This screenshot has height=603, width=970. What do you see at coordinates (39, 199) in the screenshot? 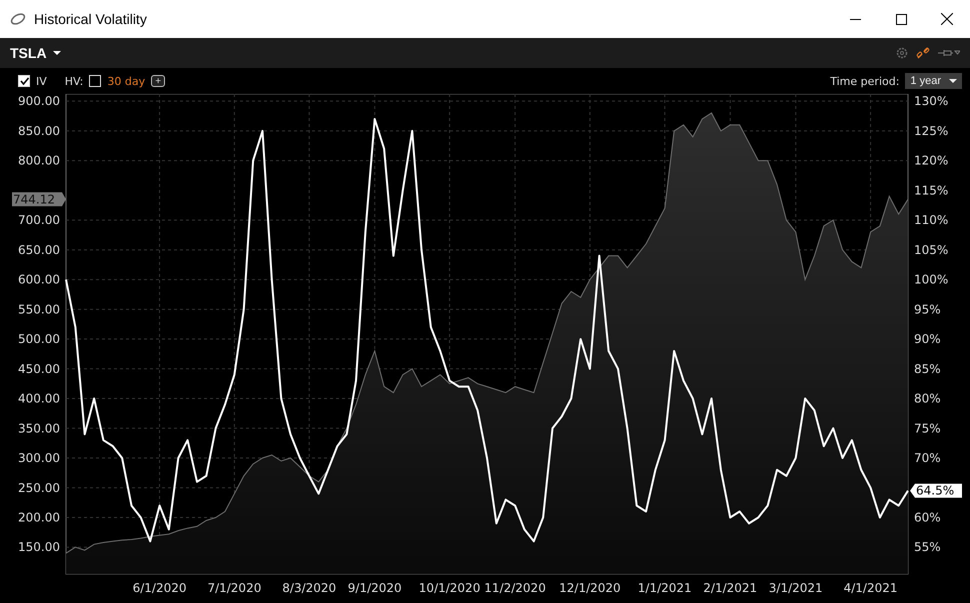
I see `price-marker: 744.12` at bounding box center [39, 199].